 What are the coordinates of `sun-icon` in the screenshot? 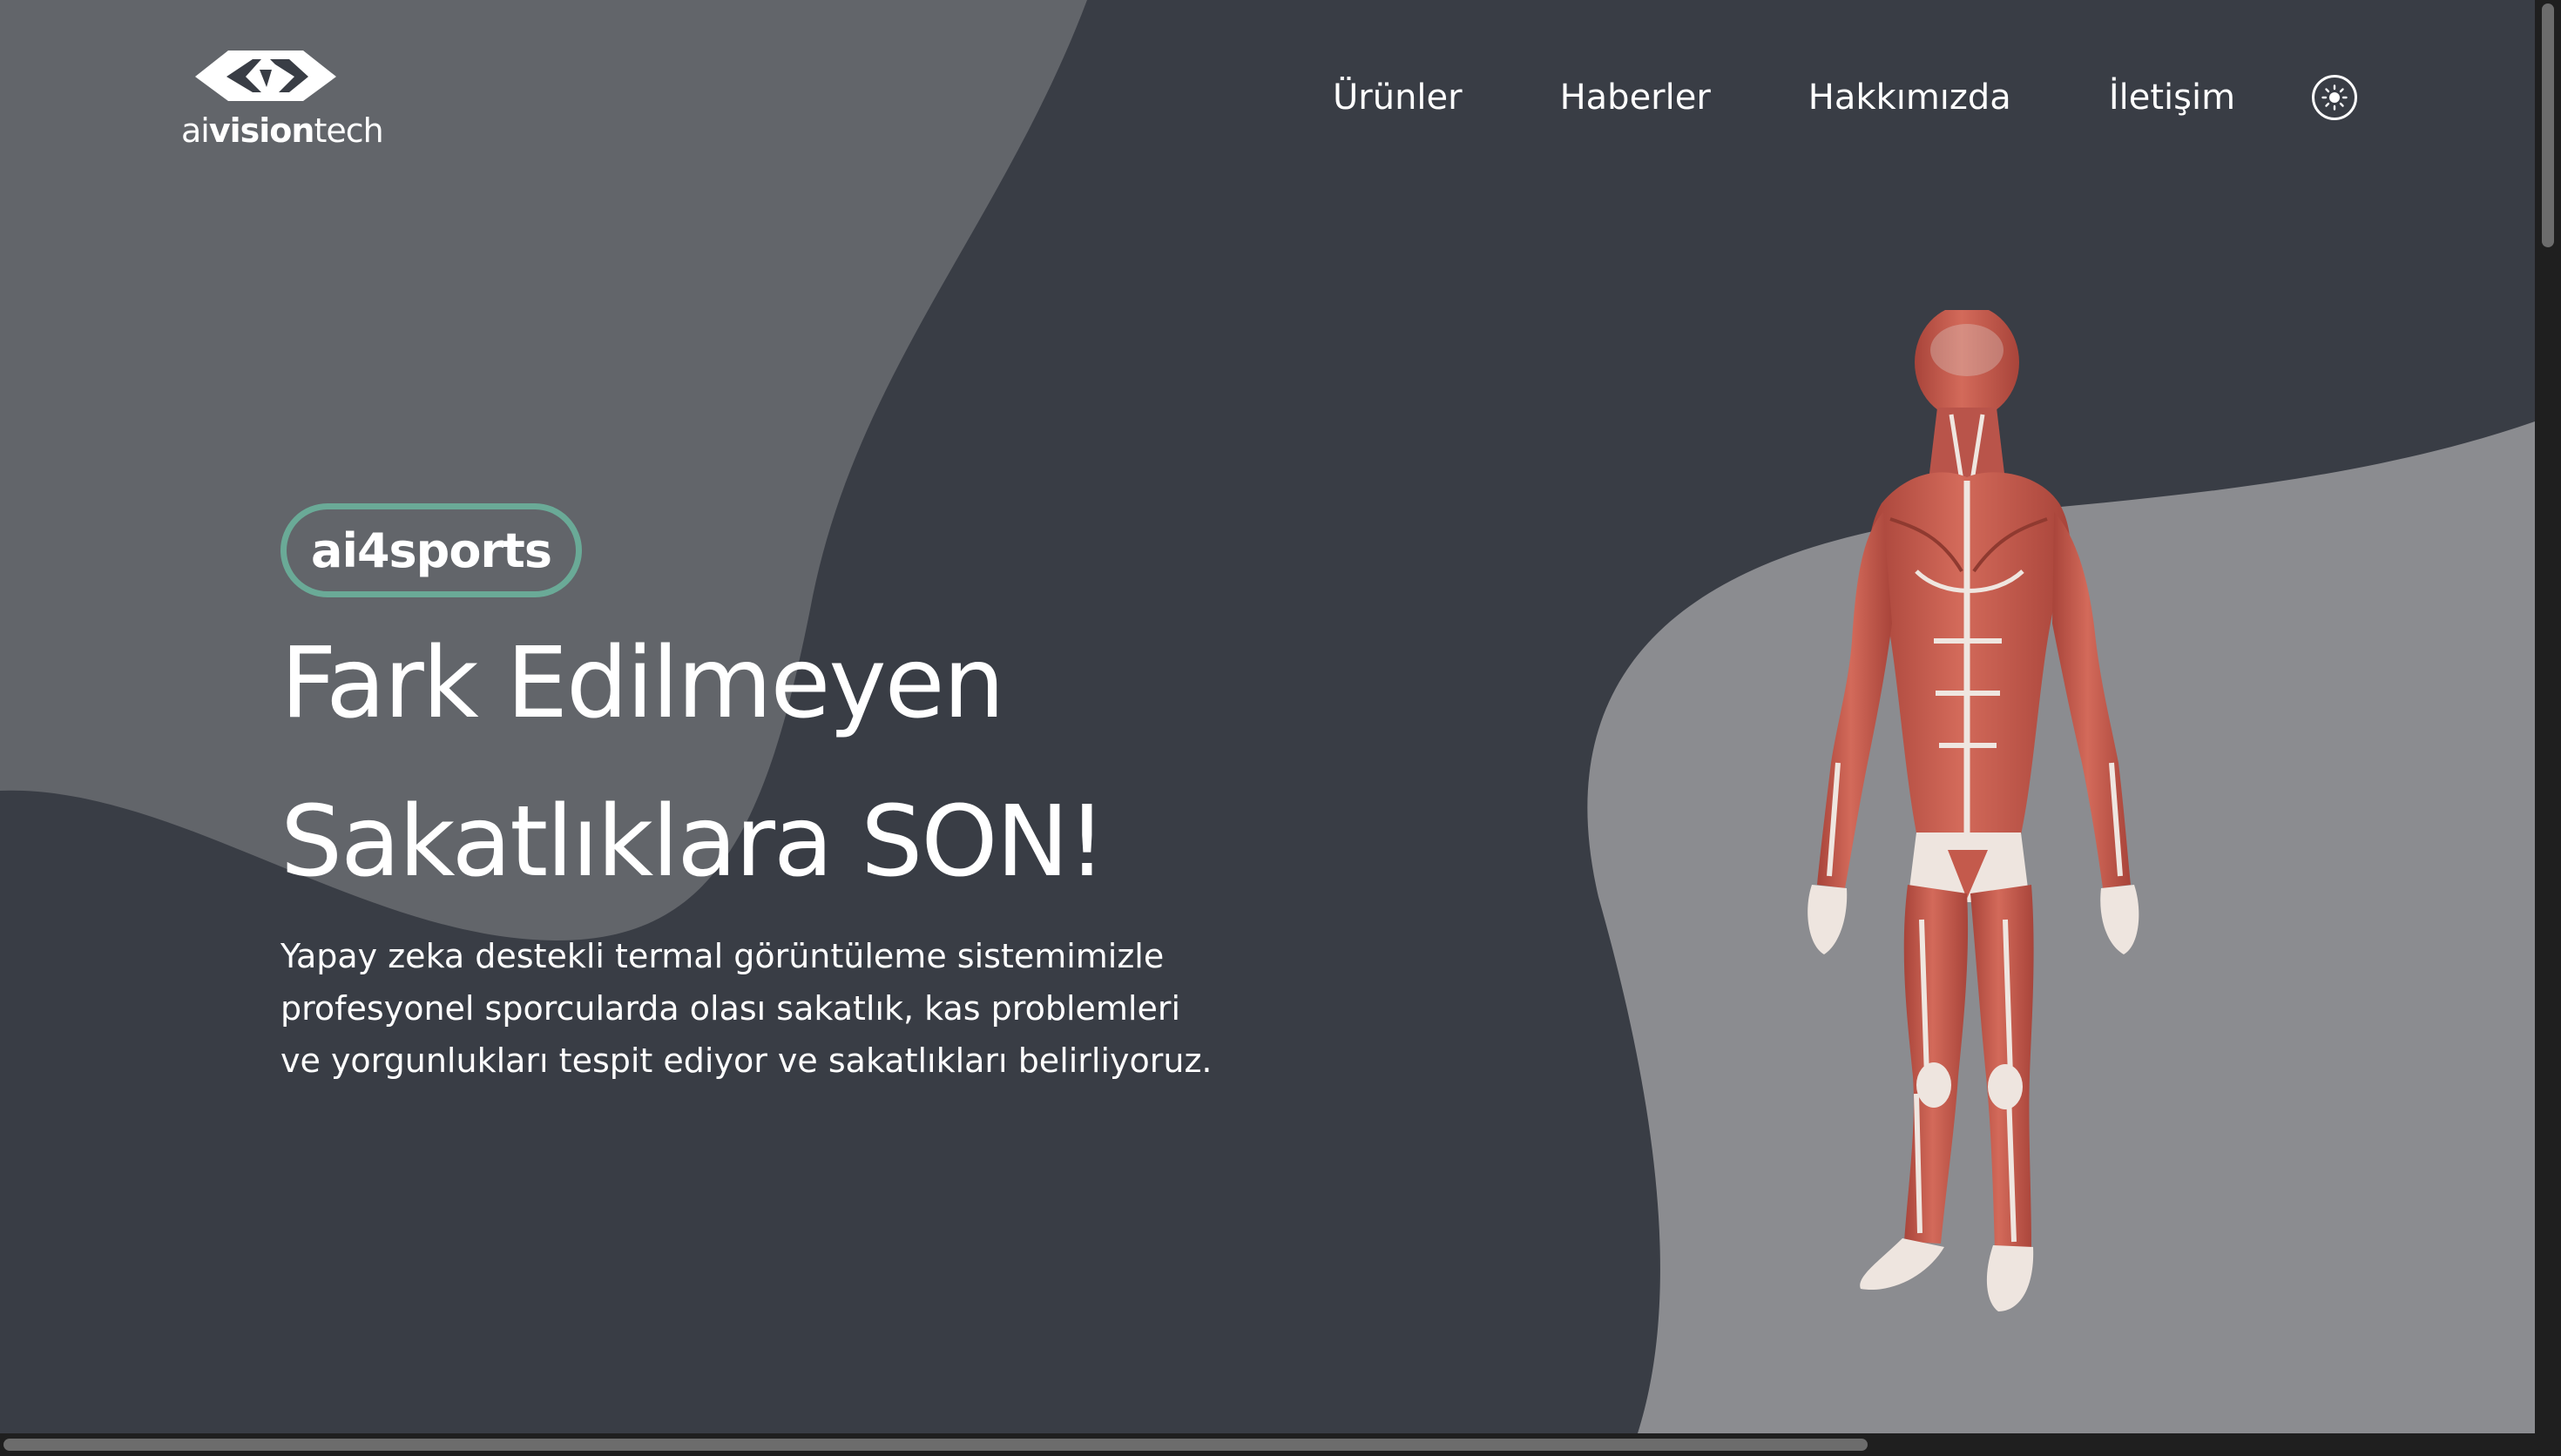 It's located at (2334, 97).